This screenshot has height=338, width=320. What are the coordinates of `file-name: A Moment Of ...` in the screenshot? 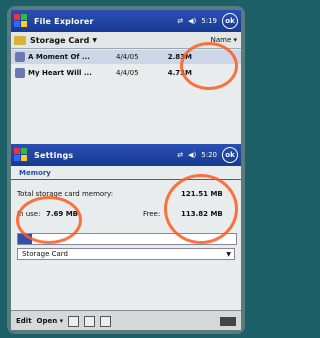 It's located at (59, 57).